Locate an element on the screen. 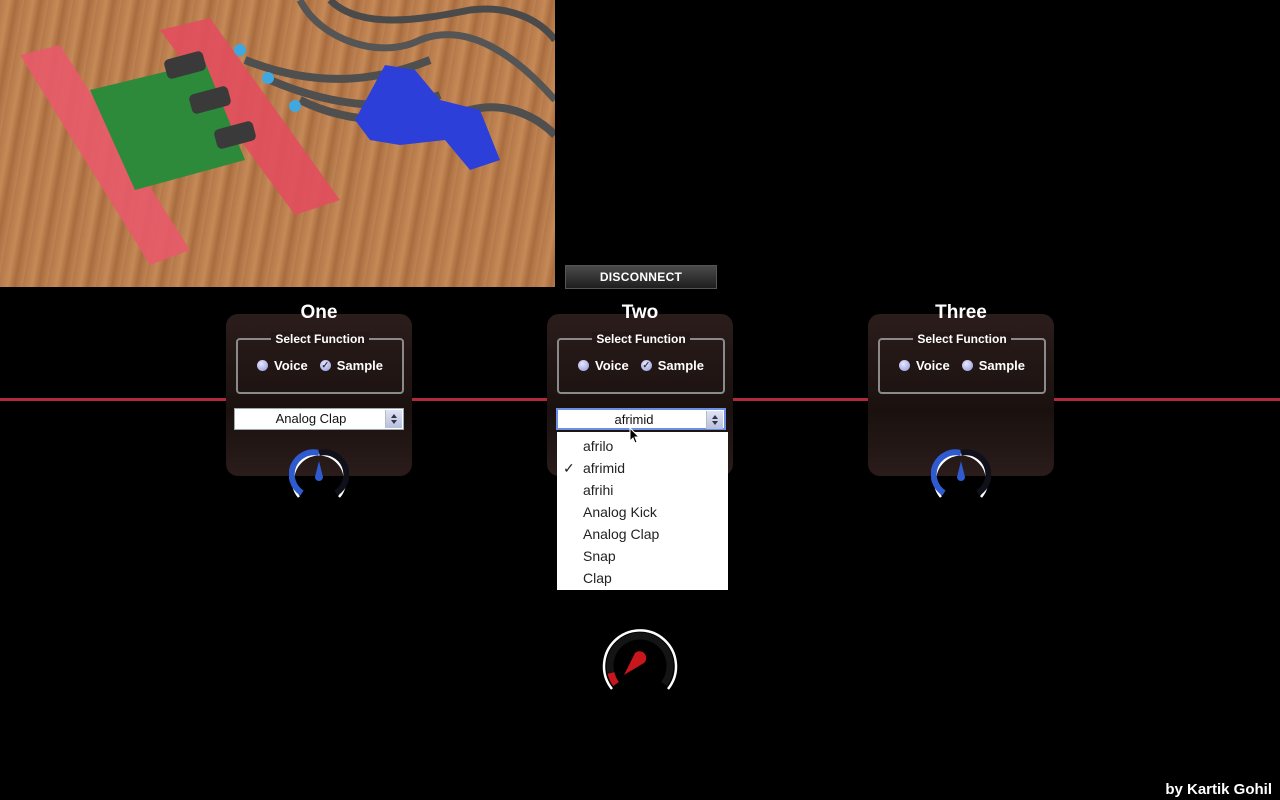 This screenshot has width=1280, height=800. sound-select: Analog Clap is located at coordinates (319, 419).